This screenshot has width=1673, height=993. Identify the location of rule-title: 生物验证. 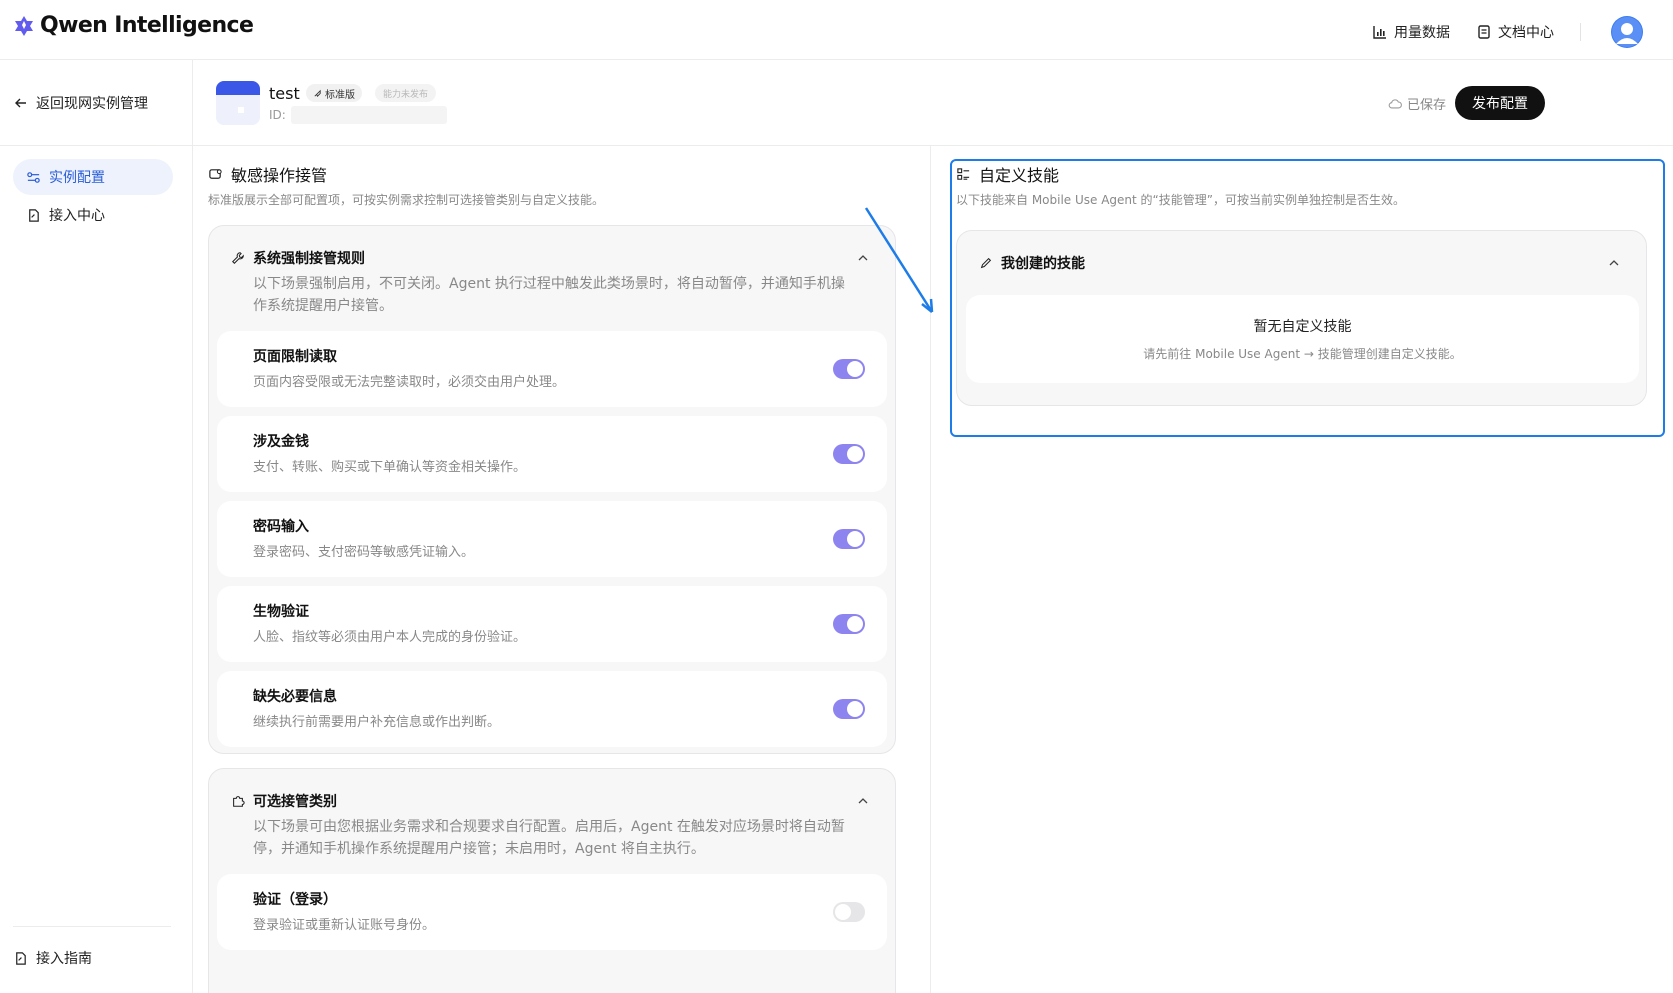
(281, 612).